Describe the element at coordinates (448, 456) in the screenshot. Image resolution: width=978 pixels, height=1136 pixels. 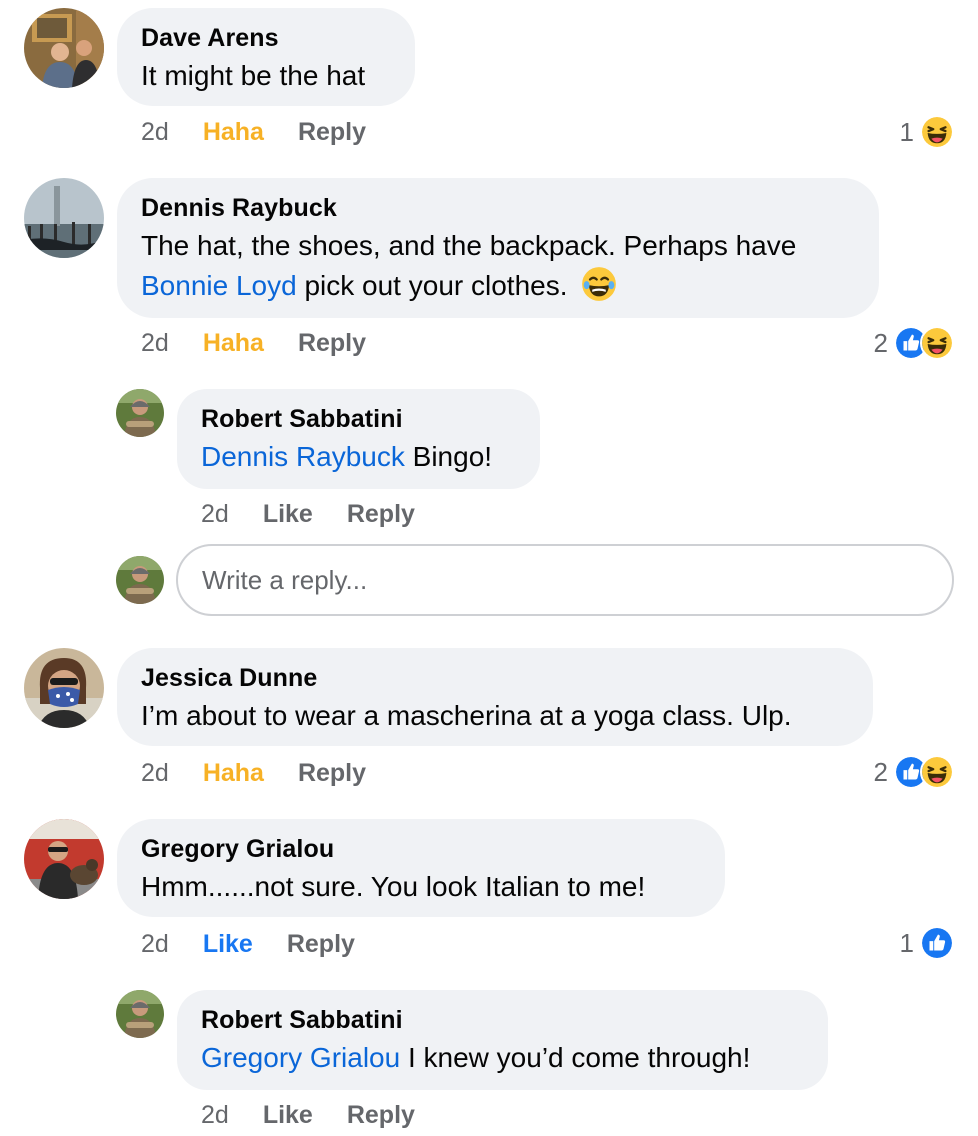
I see `reply-text-body: Bingo!` at that location.